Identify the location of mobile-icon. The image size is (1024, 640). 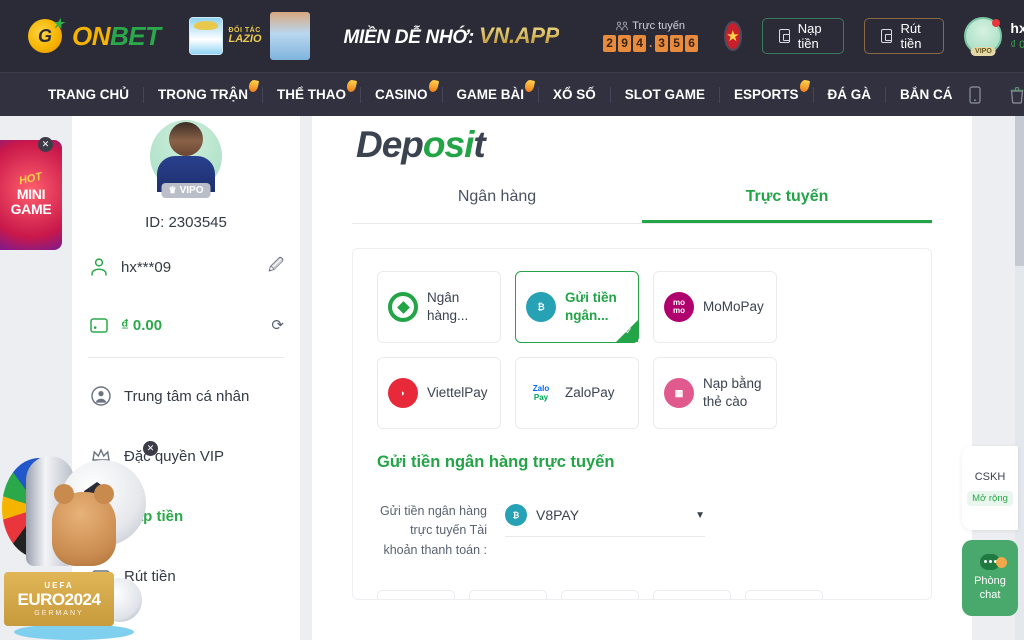
(975, 94).